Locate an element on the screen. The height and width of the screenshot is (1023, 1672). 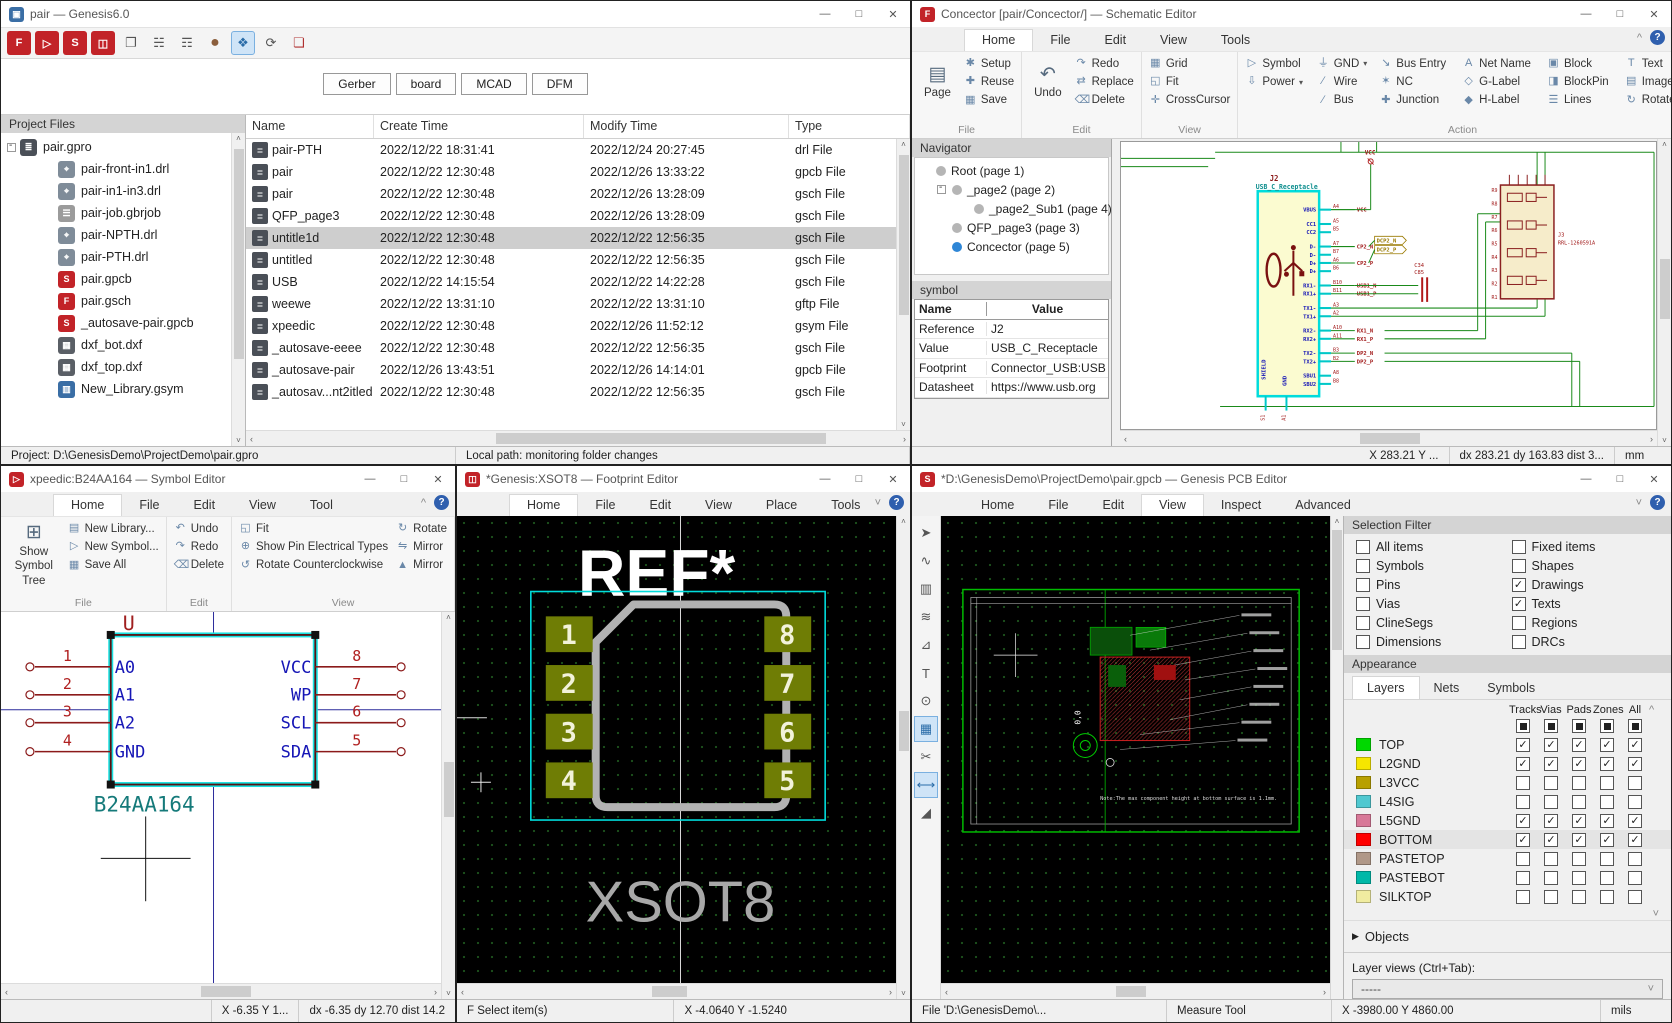
symtab-row: Reference J2 is located at coordinates (1011, 329).